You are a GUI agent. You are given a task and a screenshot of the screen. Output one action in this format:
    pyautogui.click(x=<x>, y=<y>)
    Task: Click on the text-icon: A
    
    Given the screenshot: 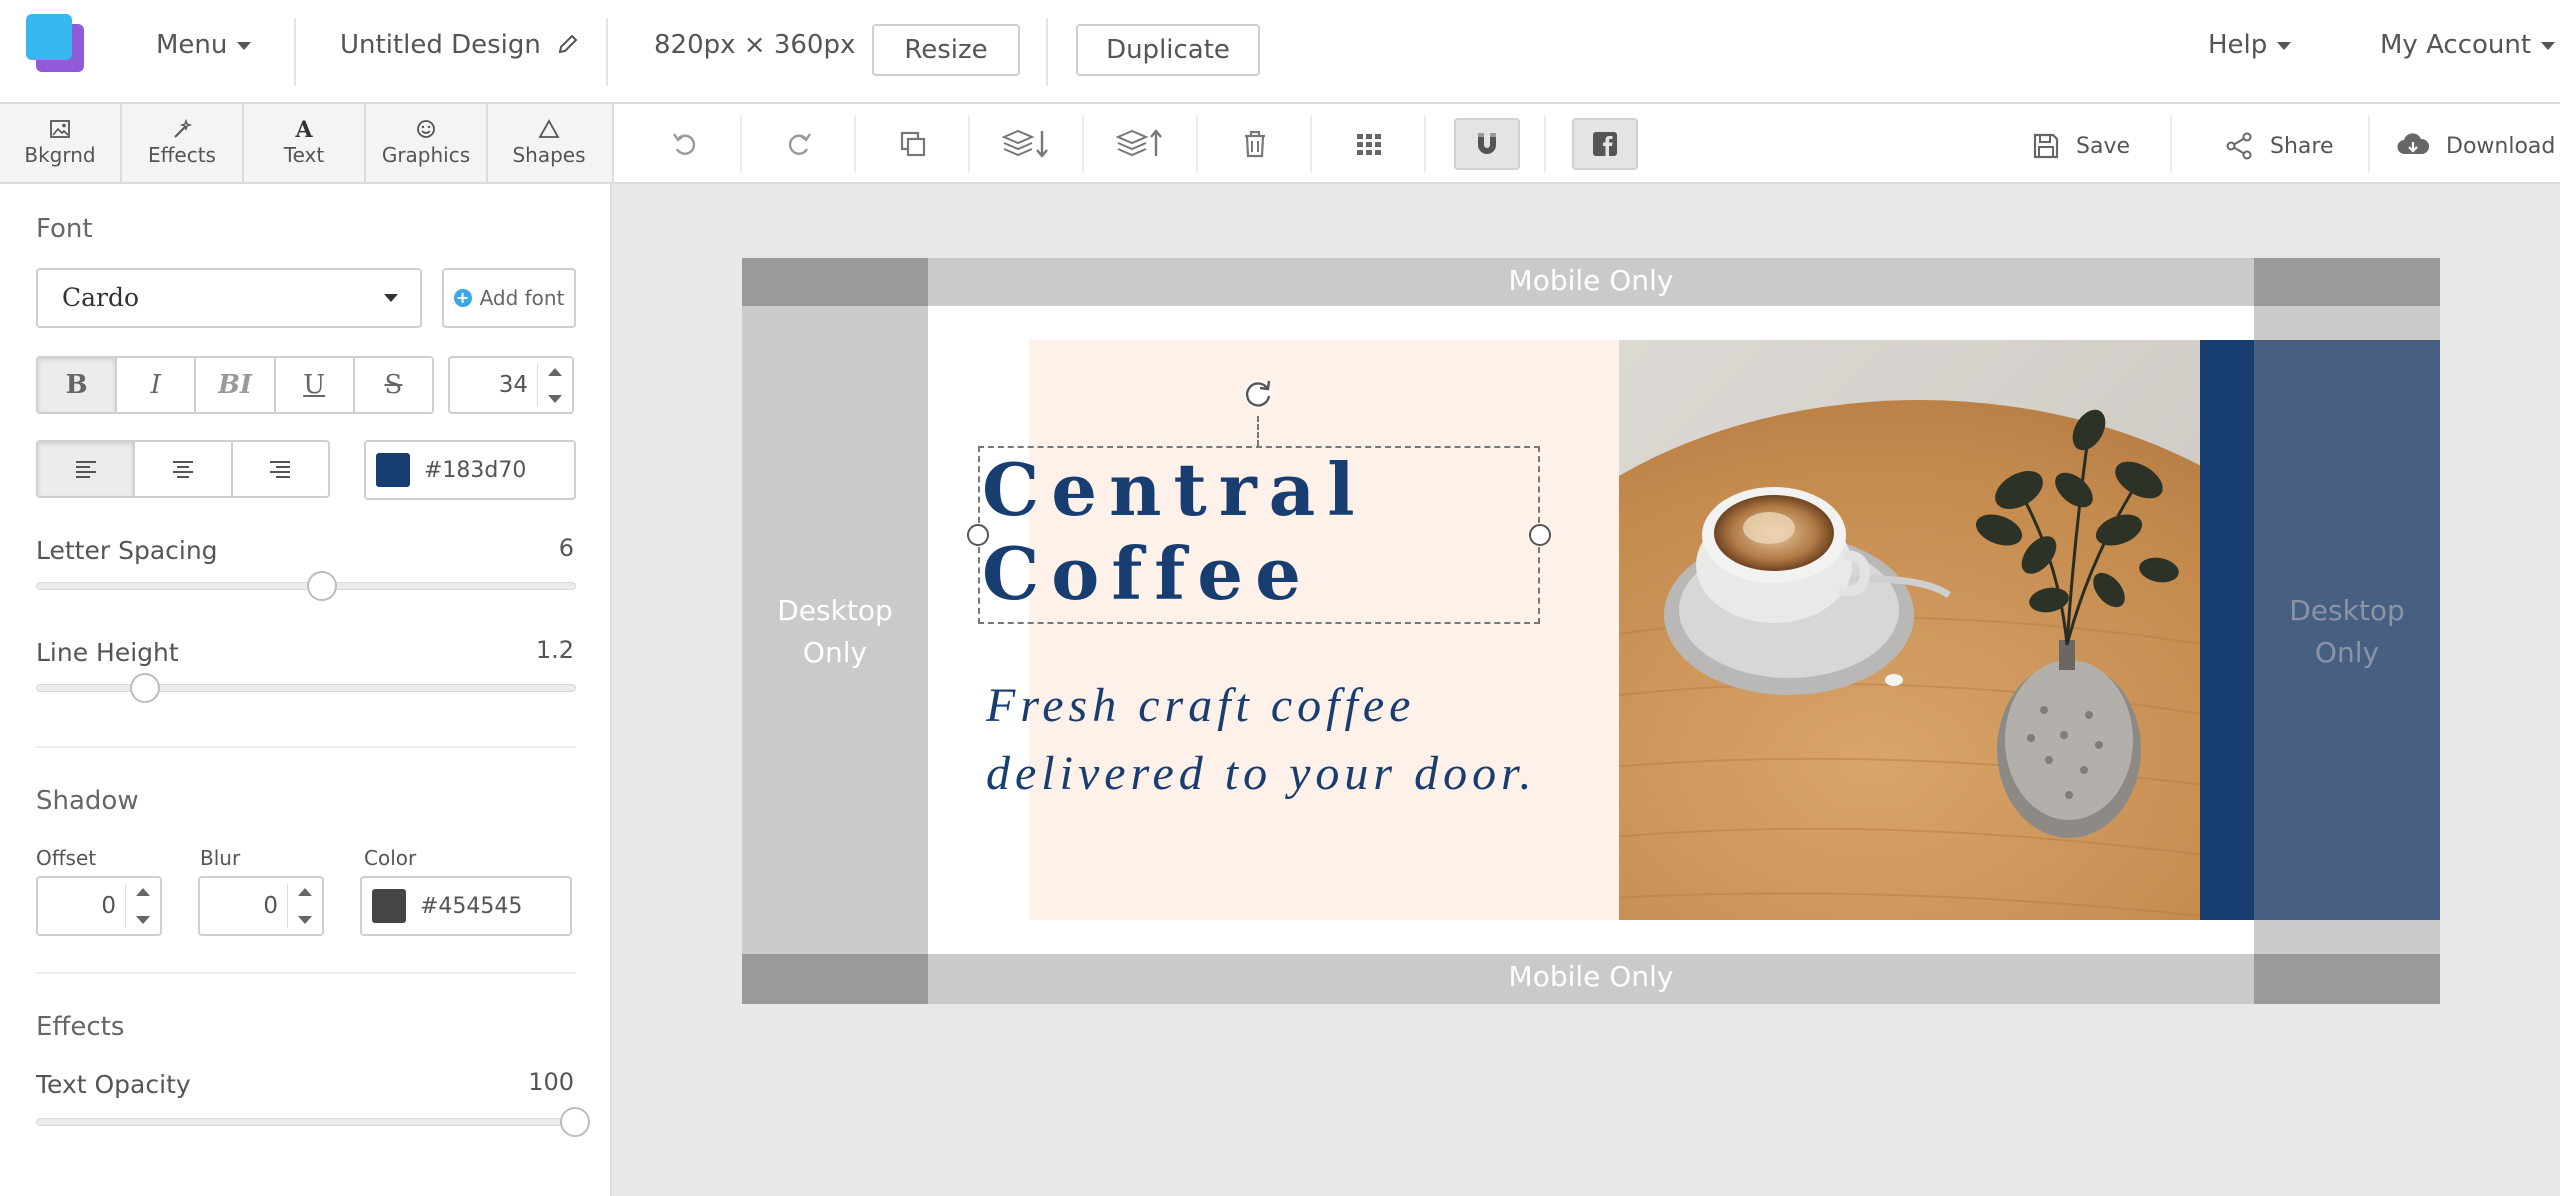 What is the action you would take?
    pyautogui.click(x=303, y=129)
    